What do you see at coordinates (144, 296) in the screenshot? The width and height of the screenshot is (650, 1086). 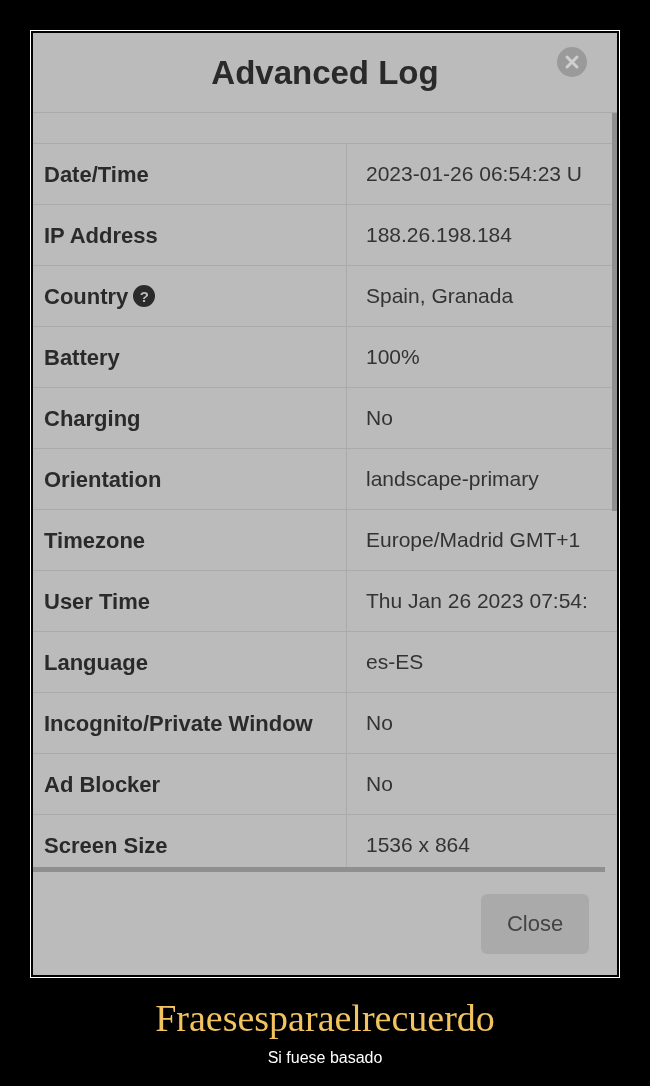 I see `help-icon: ?` at bounding box center [144, 296].